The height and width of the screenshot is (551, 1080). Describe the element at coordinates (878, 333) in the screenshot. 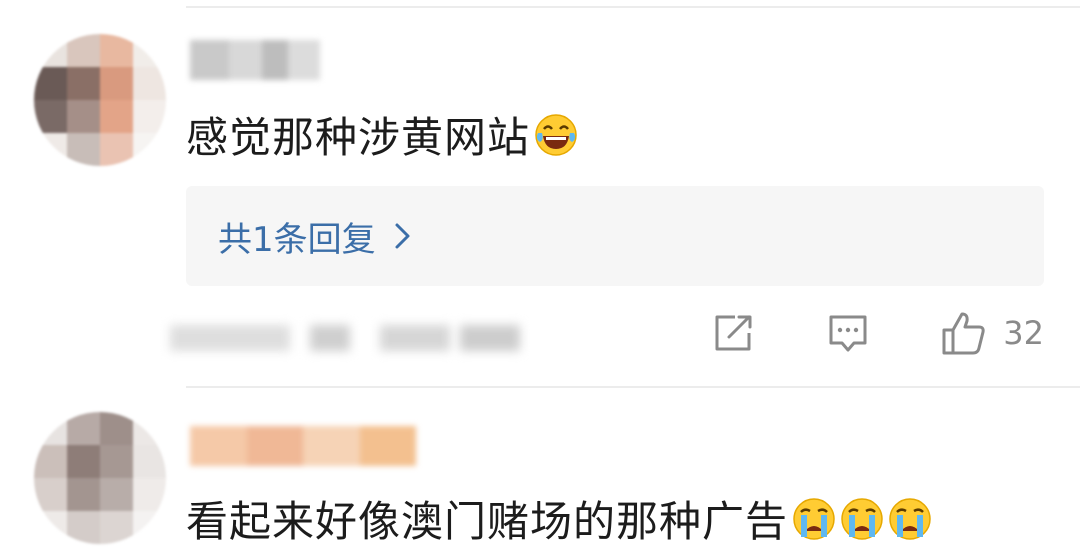

I see `comment-actions: 32` at that location.